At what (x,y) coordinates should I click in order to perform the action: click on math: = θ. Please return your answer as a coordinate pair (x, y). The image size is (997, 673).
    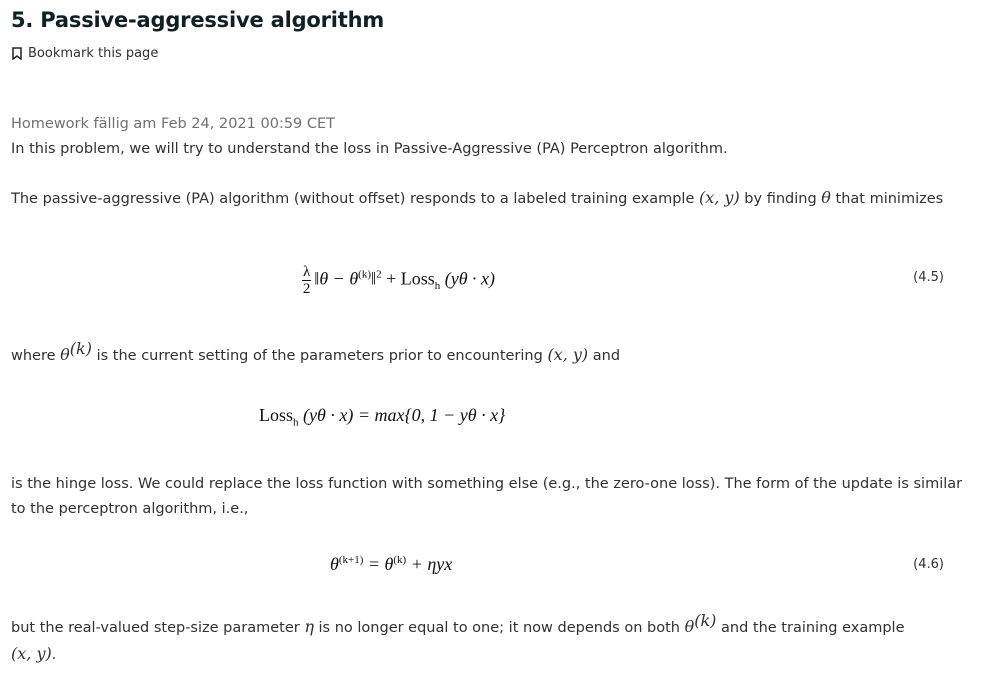
    Looking at the image, I should click on (378, 564).